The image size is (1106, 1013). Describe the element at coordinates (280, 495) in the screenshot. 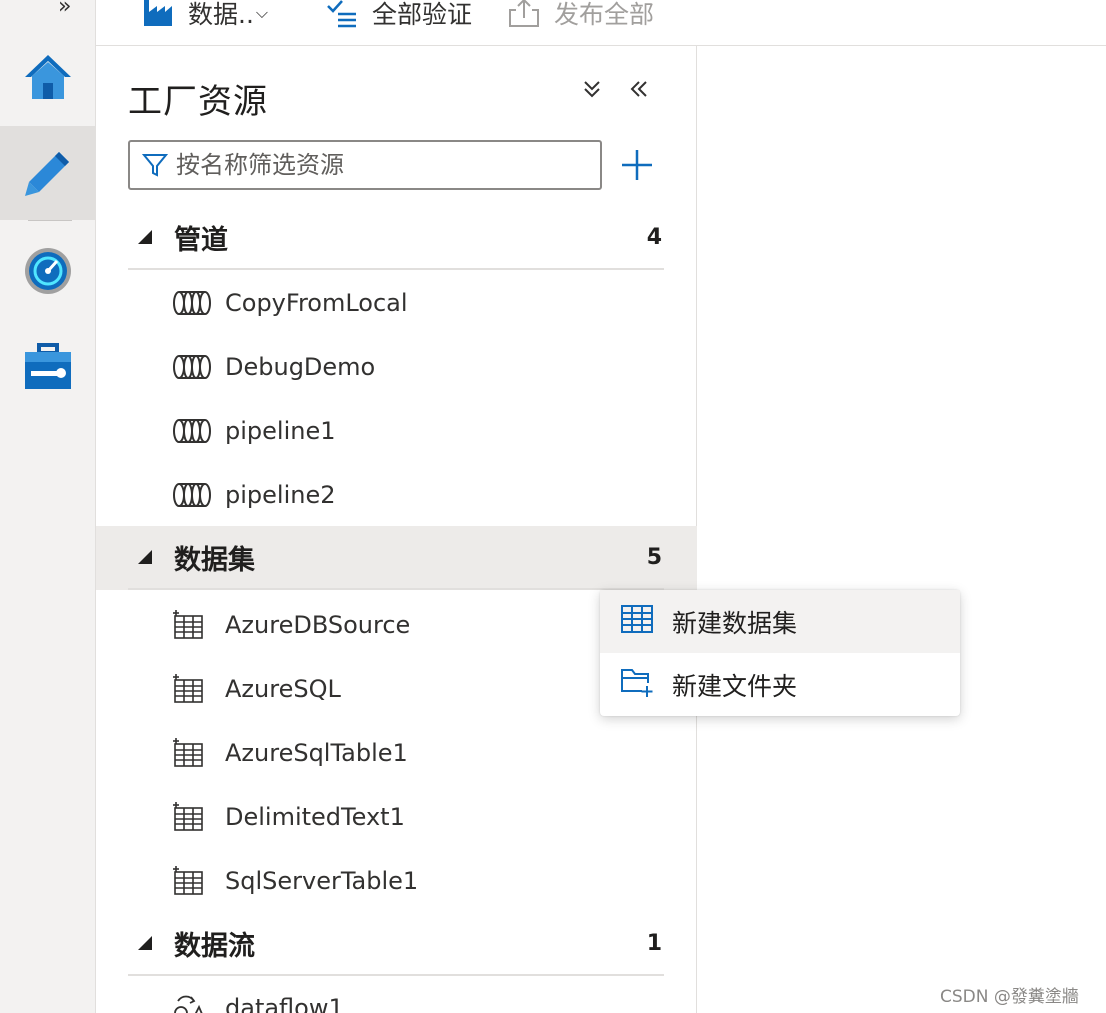

I see `pipeline-label: pipeline2` at that location.